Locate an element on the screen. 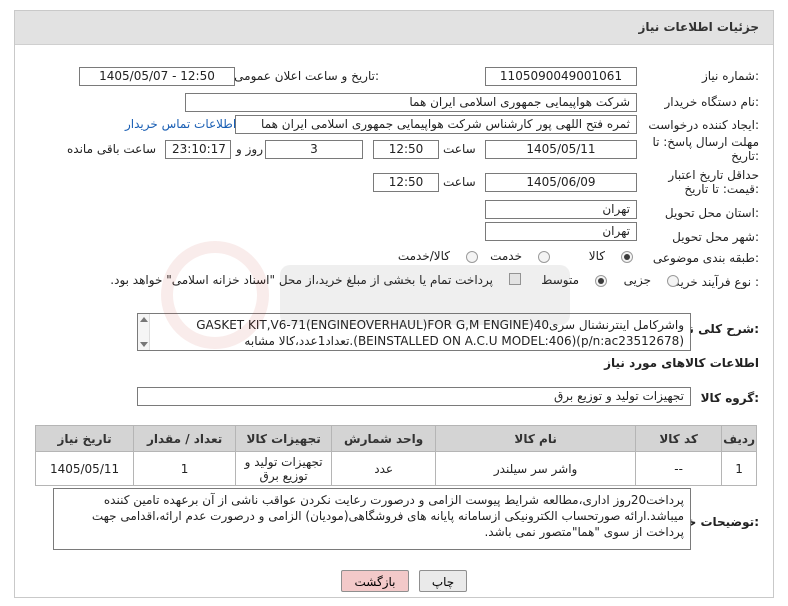 The width and height of the screenshot is (788, 606). delivery-city-field: تهران is located at coordinates (561, 231).